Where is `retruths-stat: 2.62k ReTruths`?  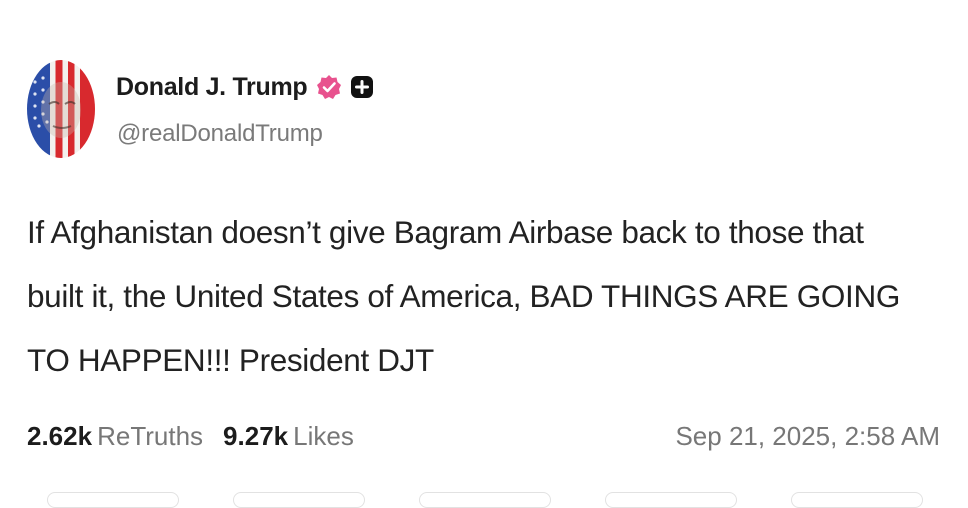
retruths-stat: 2.62k ReTruths is located at coordinates (115, 436).